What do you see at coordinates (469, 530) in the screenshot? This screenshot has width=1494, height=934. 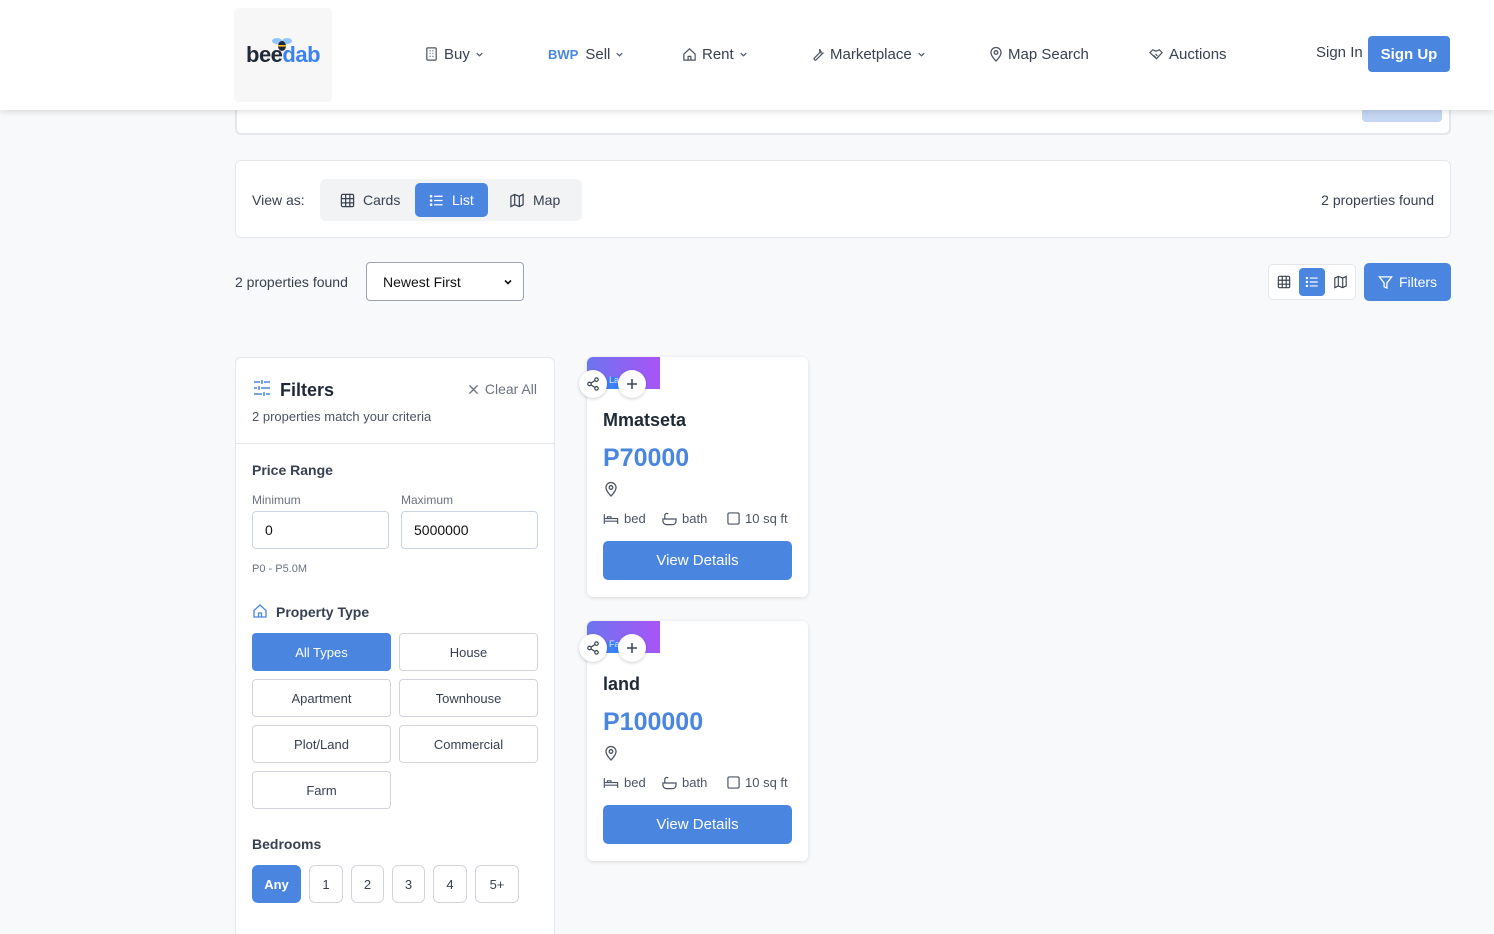 I see `max-price-input: 5000000` at bounding box center [469, 530].